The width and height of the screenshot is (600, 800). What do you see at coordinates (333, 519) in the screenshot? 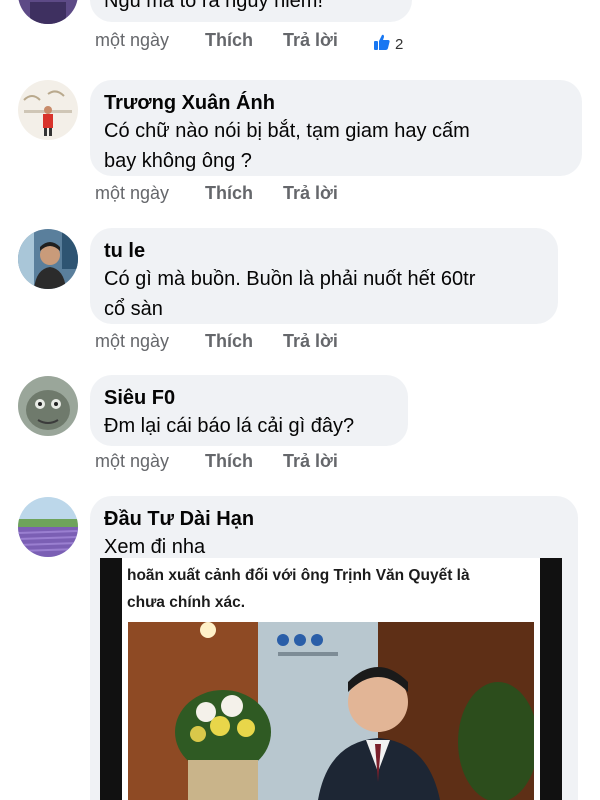
I see `comment-author: Đầu Tư Dài Hạn` at bounding box center [333, 519].